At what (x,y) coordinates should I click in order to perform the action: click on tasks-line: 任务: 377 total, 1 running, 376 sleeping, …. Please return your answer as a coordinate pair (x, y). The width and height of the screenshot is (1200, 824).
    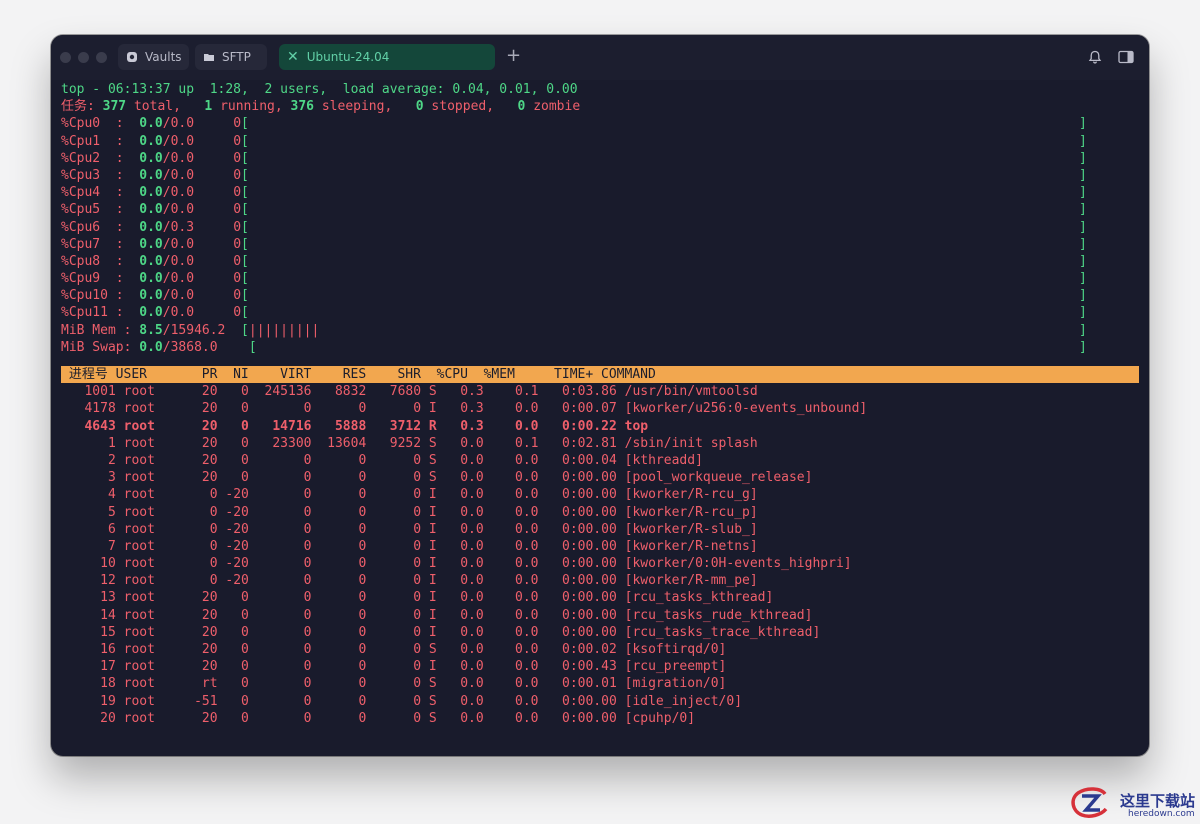
    Looking at the image, I should click on (600, 106).